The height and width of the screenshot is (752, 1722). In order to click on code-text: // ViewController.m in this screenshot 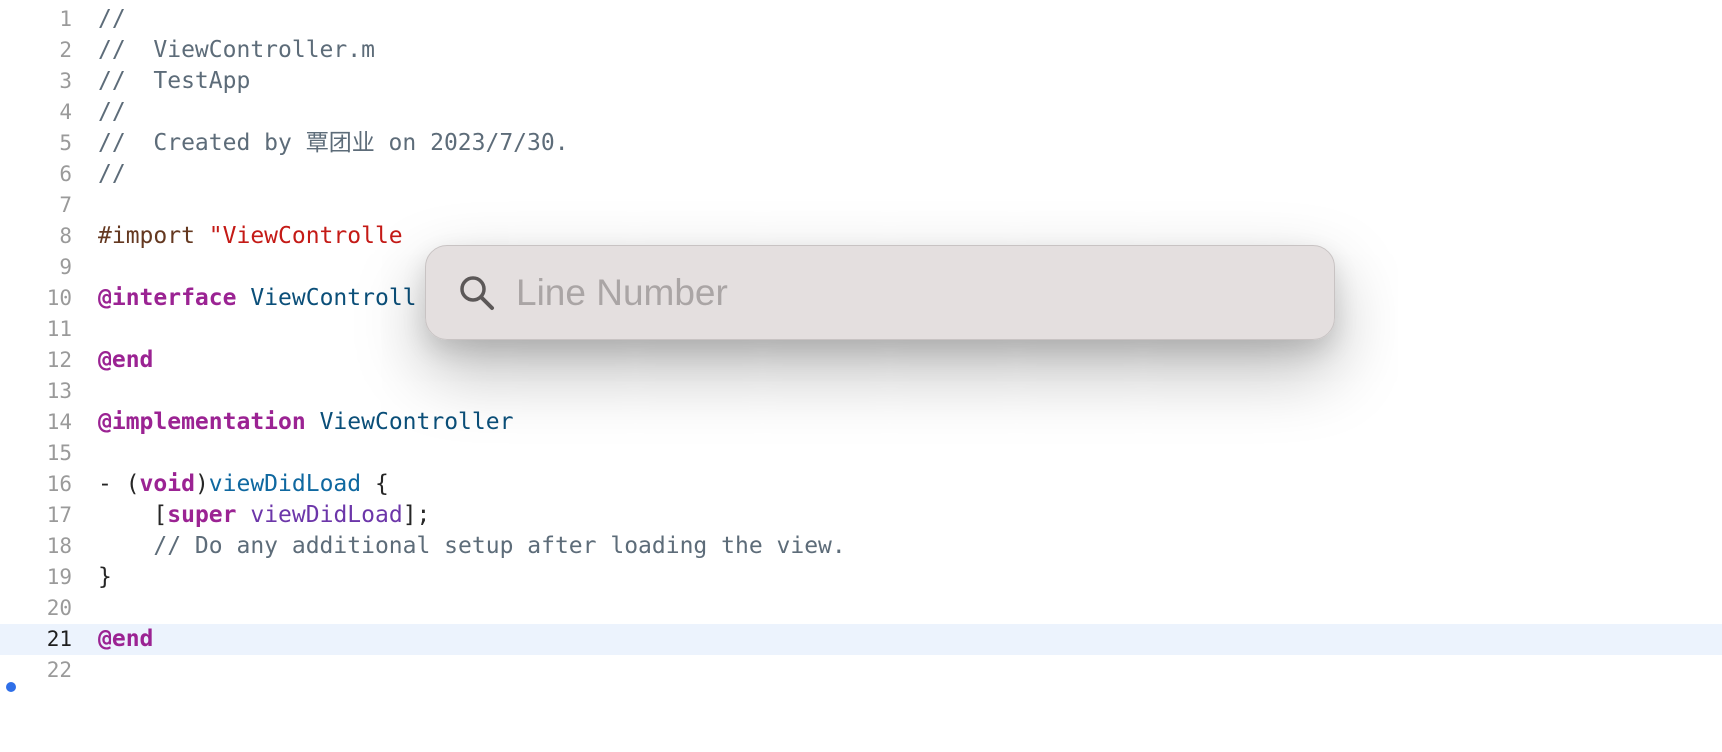, I will do `click(236, 50)`.